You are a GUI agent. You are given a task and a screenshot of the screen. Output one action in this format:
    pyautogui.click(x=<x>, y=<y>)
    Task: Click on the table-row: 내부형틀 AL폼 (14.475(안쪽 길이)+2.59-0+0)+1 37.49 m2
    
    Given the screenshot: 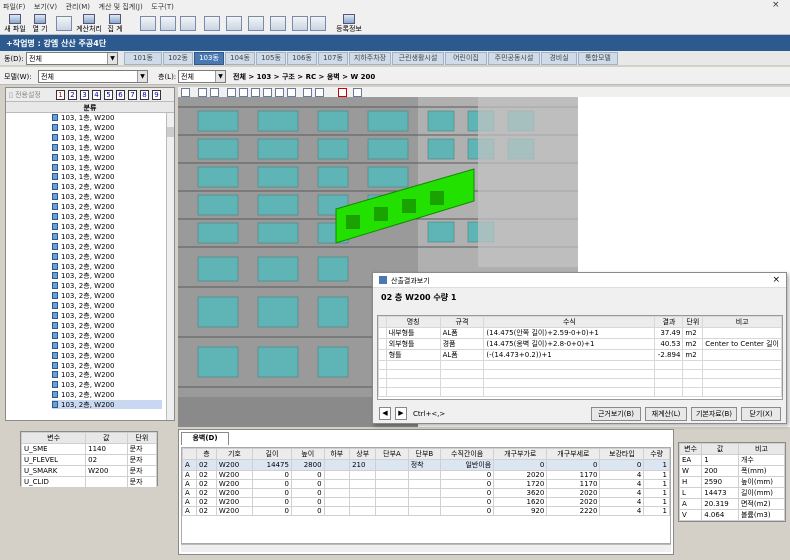 What is the action you would take?
    pyautogui.click(x=580, y=333)
    